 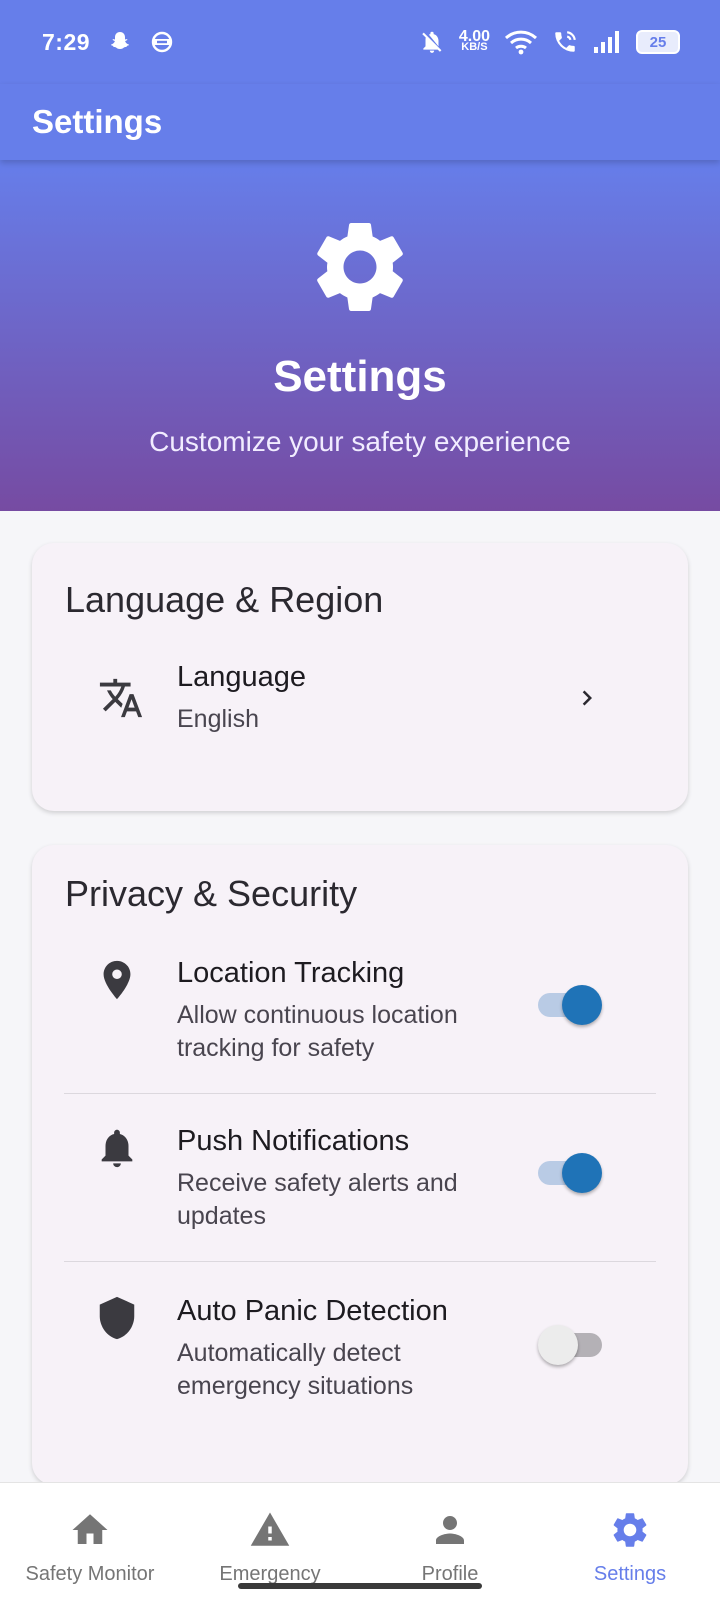 What do you see at coordinates (360, 441) in the screenshot?
I see `hero-subtitle: Customize your safety experience` at bounding box center [360, 441].